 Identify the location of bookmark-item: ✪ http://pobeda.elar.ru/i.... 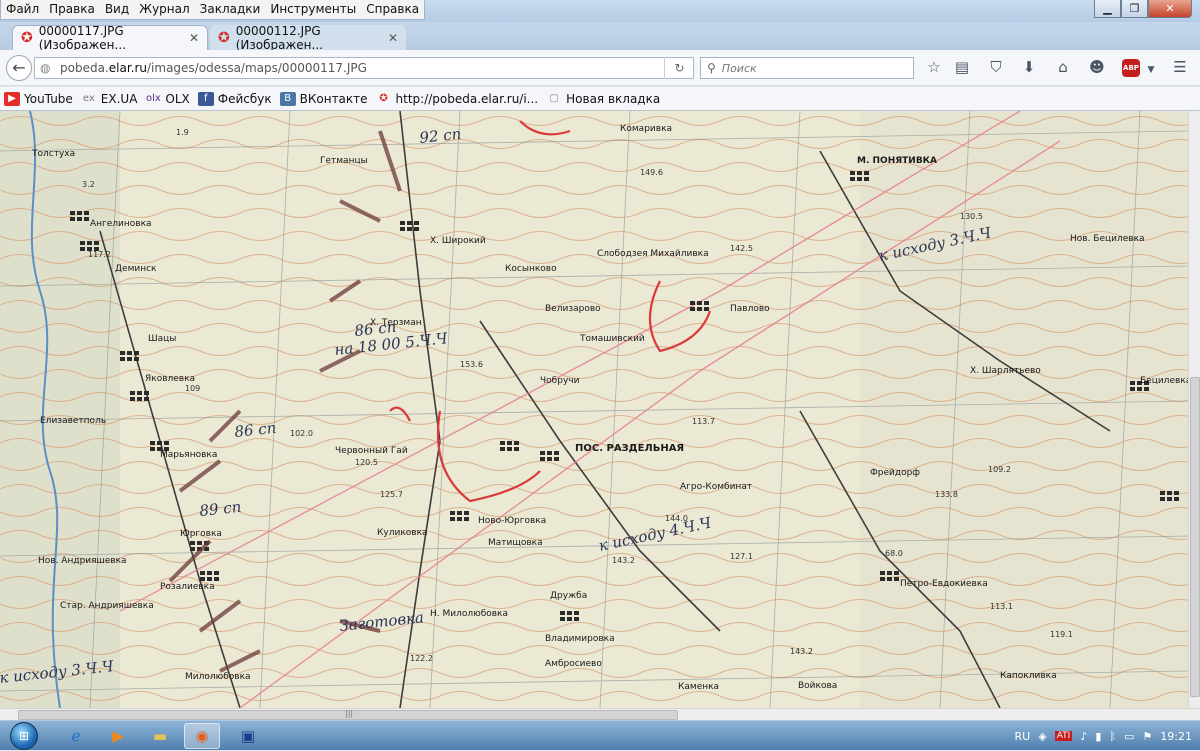
(457, 99).